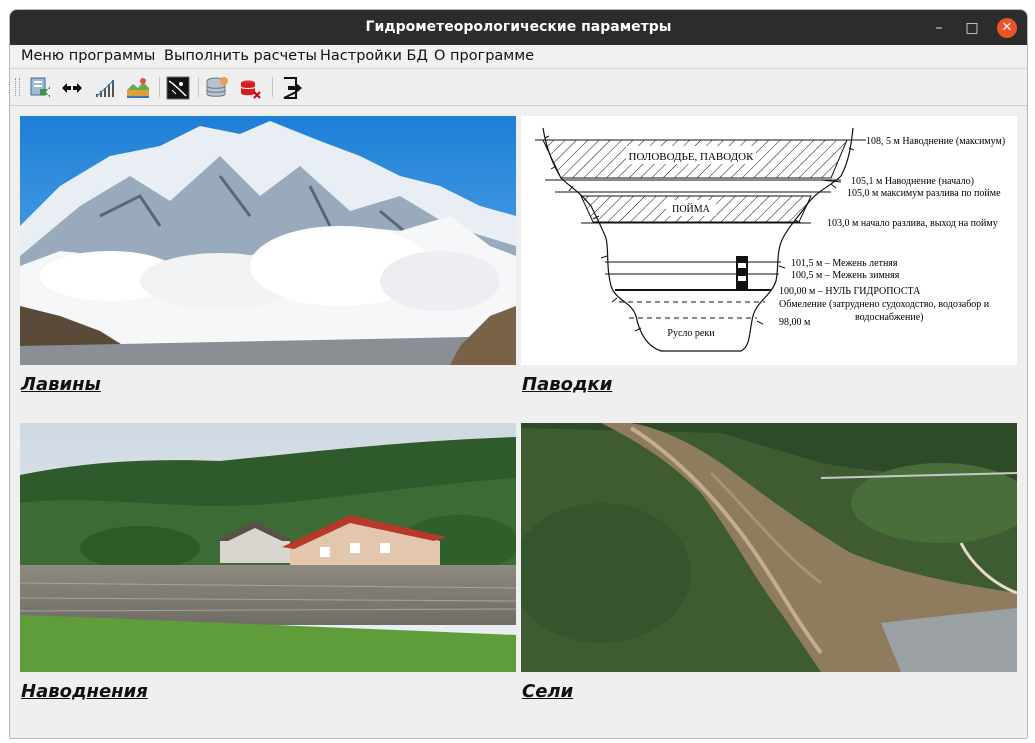 This screenshot has width=1035, height=743. I want to click on level-label: 105,0 м максимум разлива по пойме, so click(924, 193).